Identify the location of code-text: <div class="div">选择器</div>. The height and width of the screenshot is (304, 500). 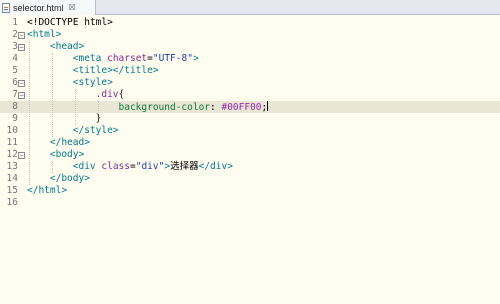
(130, 167).